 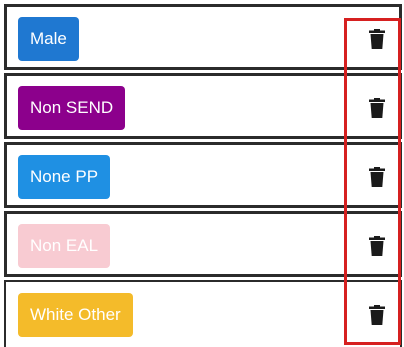 I want to click on tag-chip-eal: Non EAL, so click(x=64, y=246).